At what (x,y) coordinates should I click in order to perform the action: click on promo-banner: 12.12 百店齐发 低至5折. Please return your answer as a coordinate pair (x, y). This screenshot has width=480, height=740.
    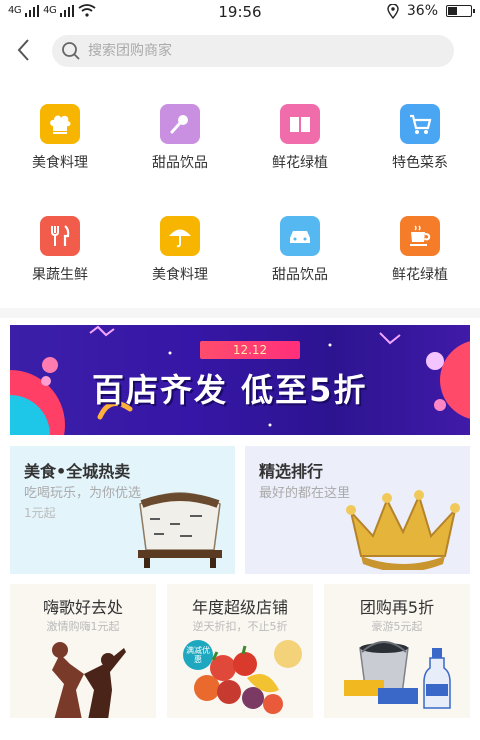
    Looking at the image, I should click on (240, 380).